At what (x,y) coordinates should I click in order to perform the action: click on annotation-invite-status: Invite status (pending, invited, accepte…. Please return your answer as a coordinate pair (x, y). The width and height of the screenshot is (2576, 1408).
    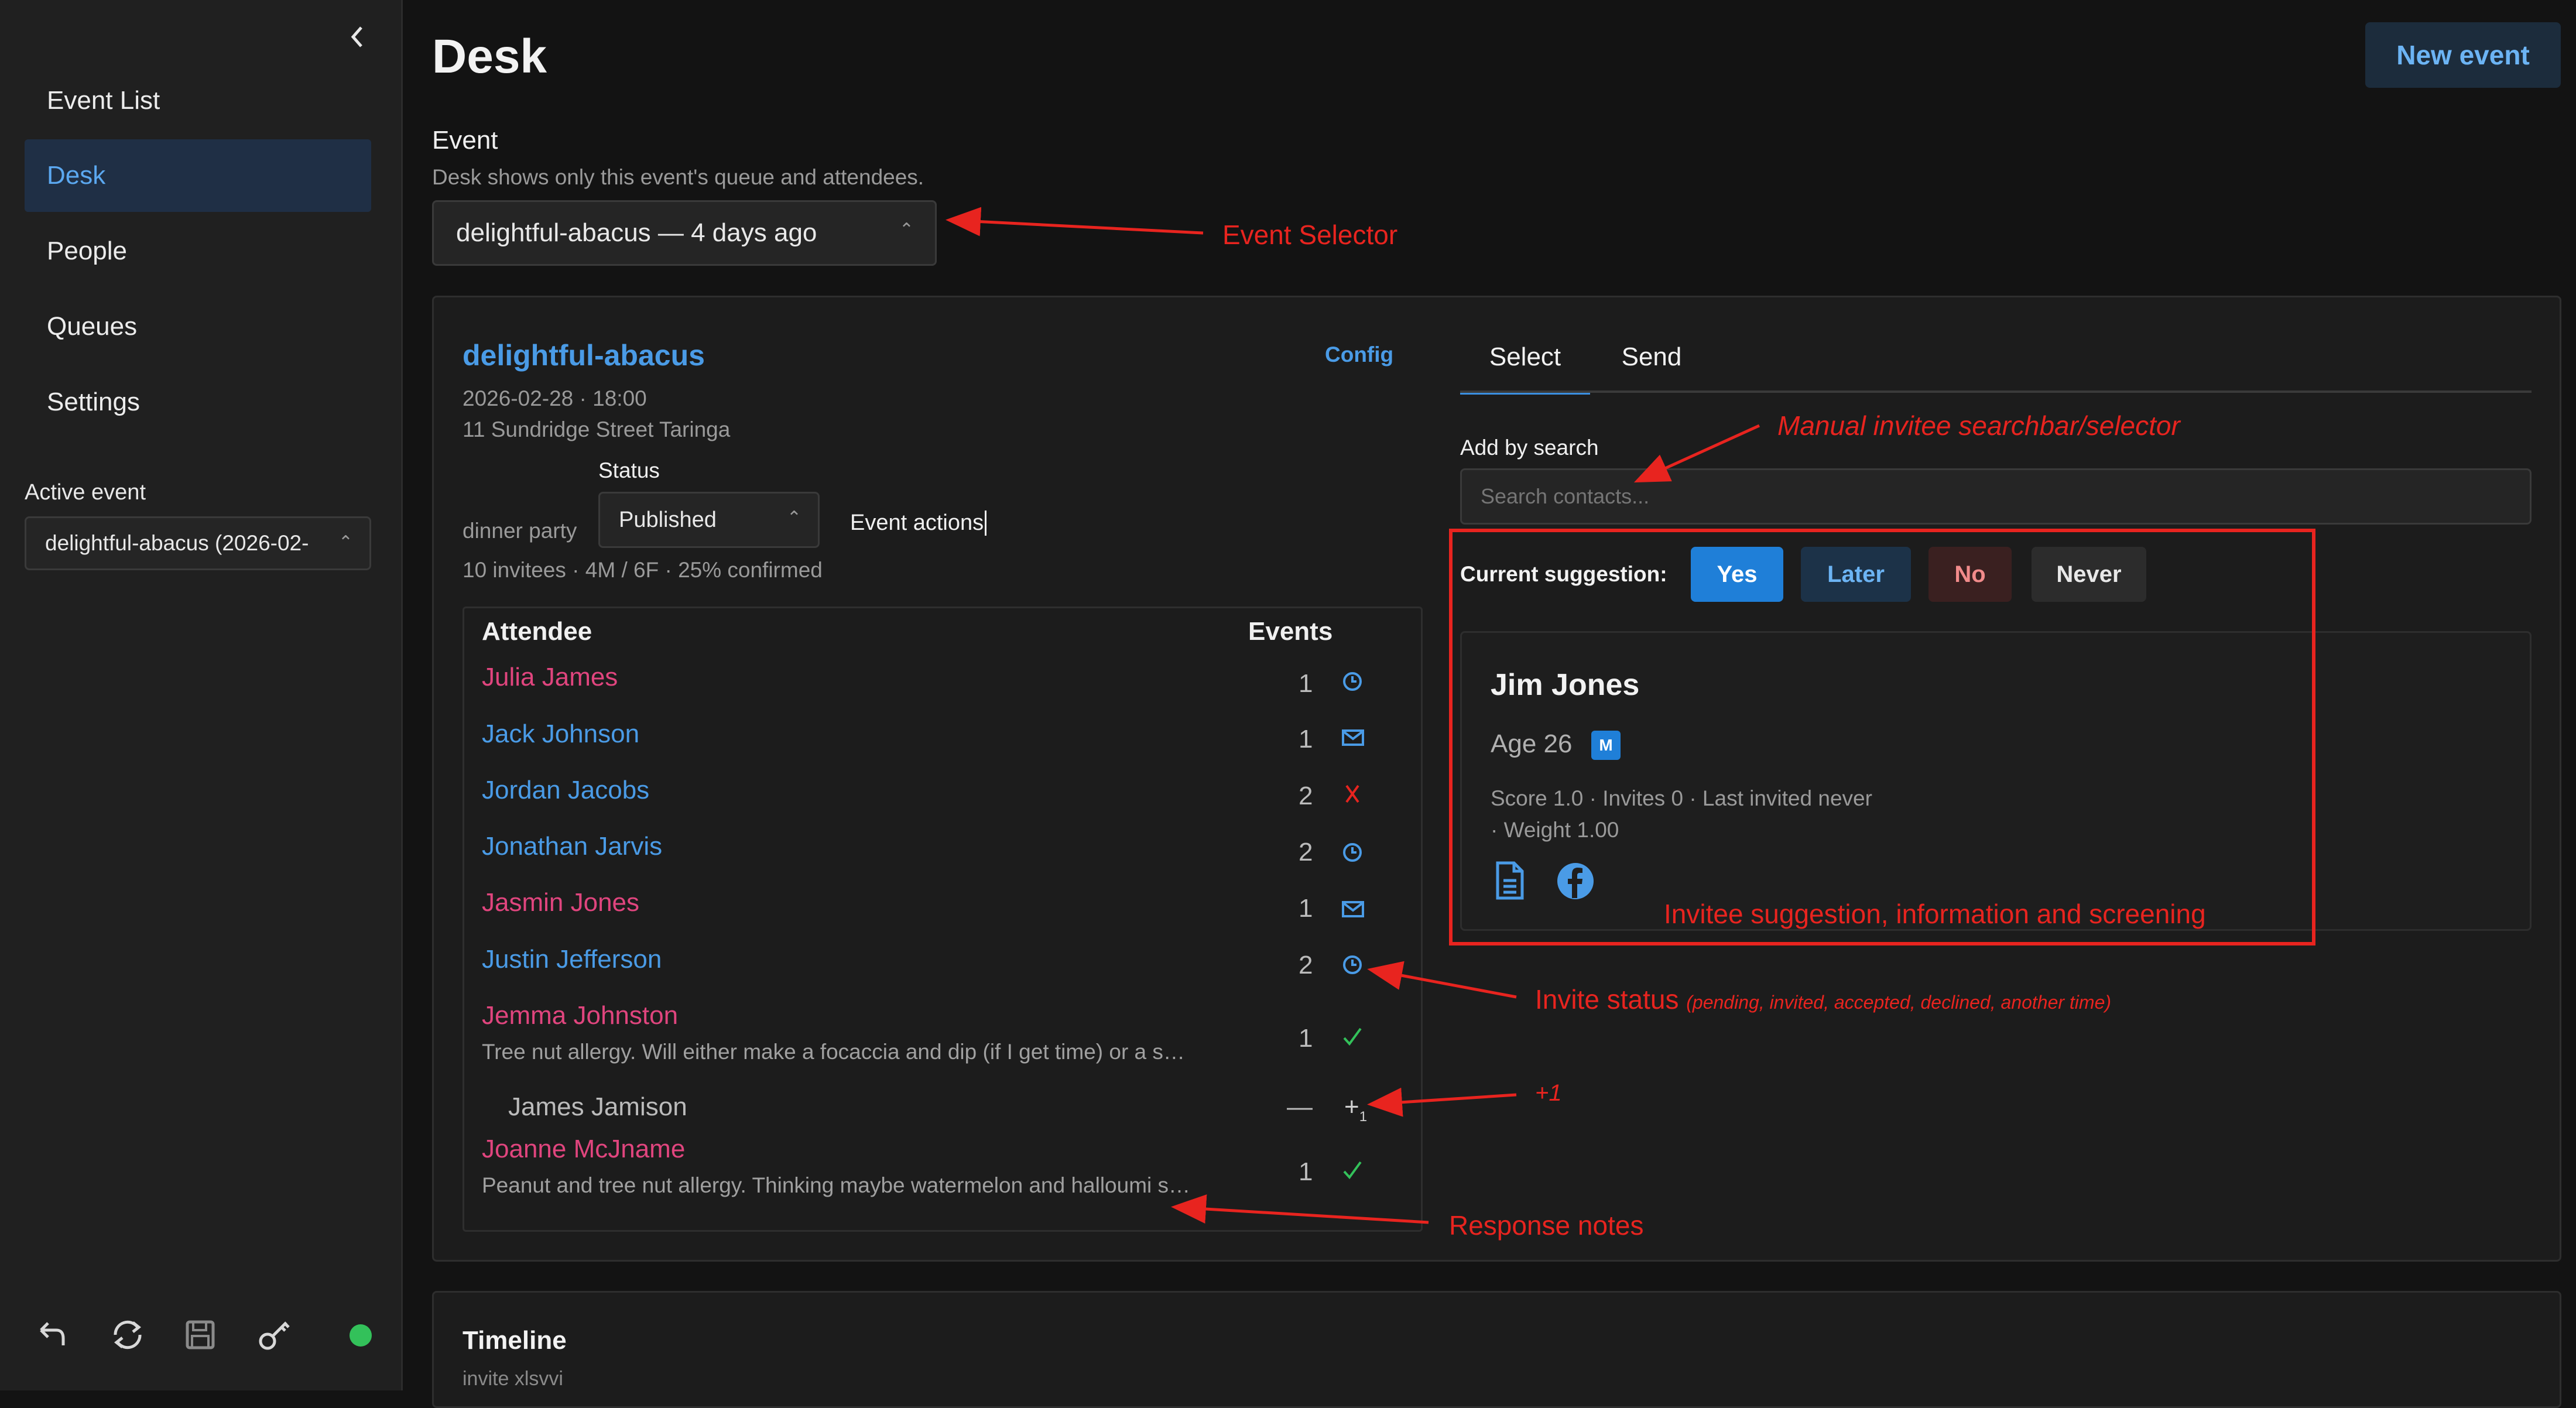
    Looking at the image, I should click on (1823, 999).